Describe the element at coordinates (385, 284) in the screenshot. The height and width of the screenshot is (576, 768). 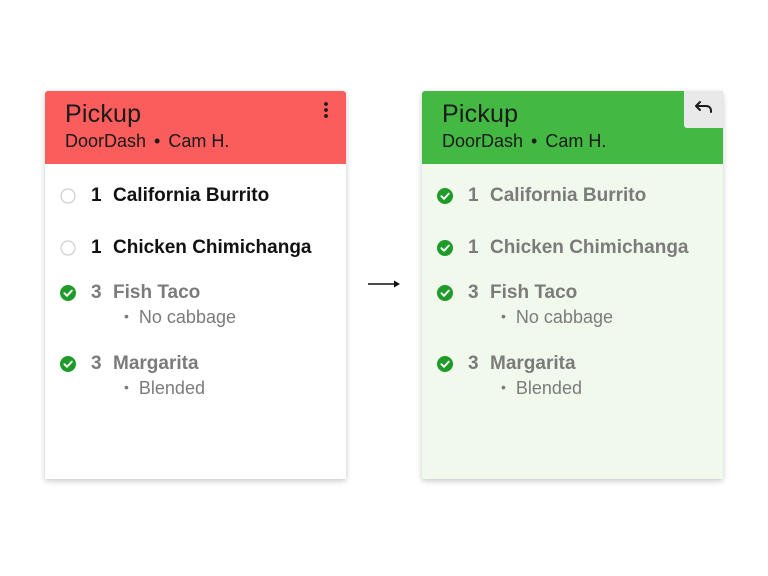
I see `arrow-right-icon` at that location.